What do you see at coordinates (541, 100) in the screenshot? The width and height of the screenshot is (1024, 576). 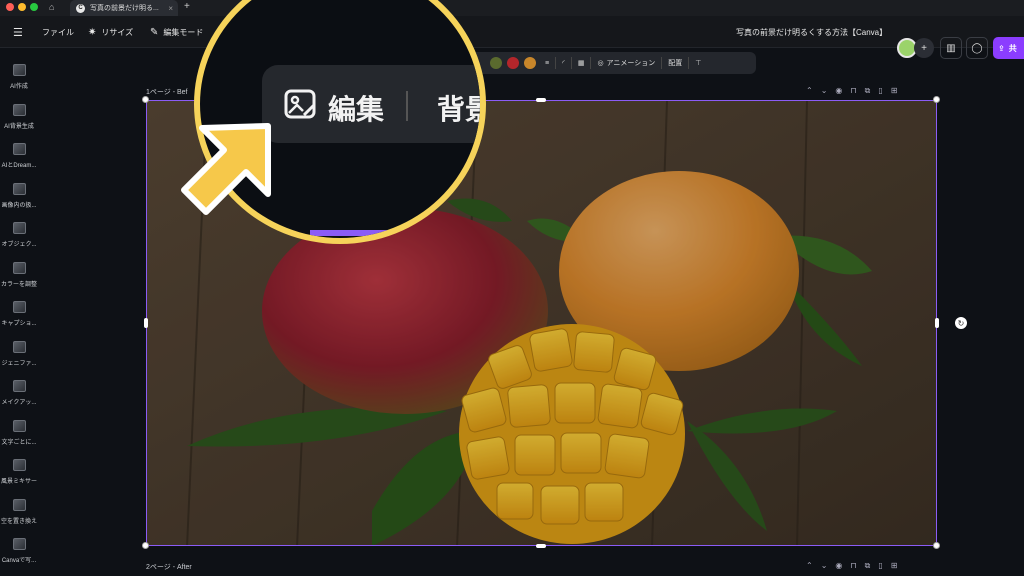 I see `resize-handle-top` at bounding box center [541, 100].